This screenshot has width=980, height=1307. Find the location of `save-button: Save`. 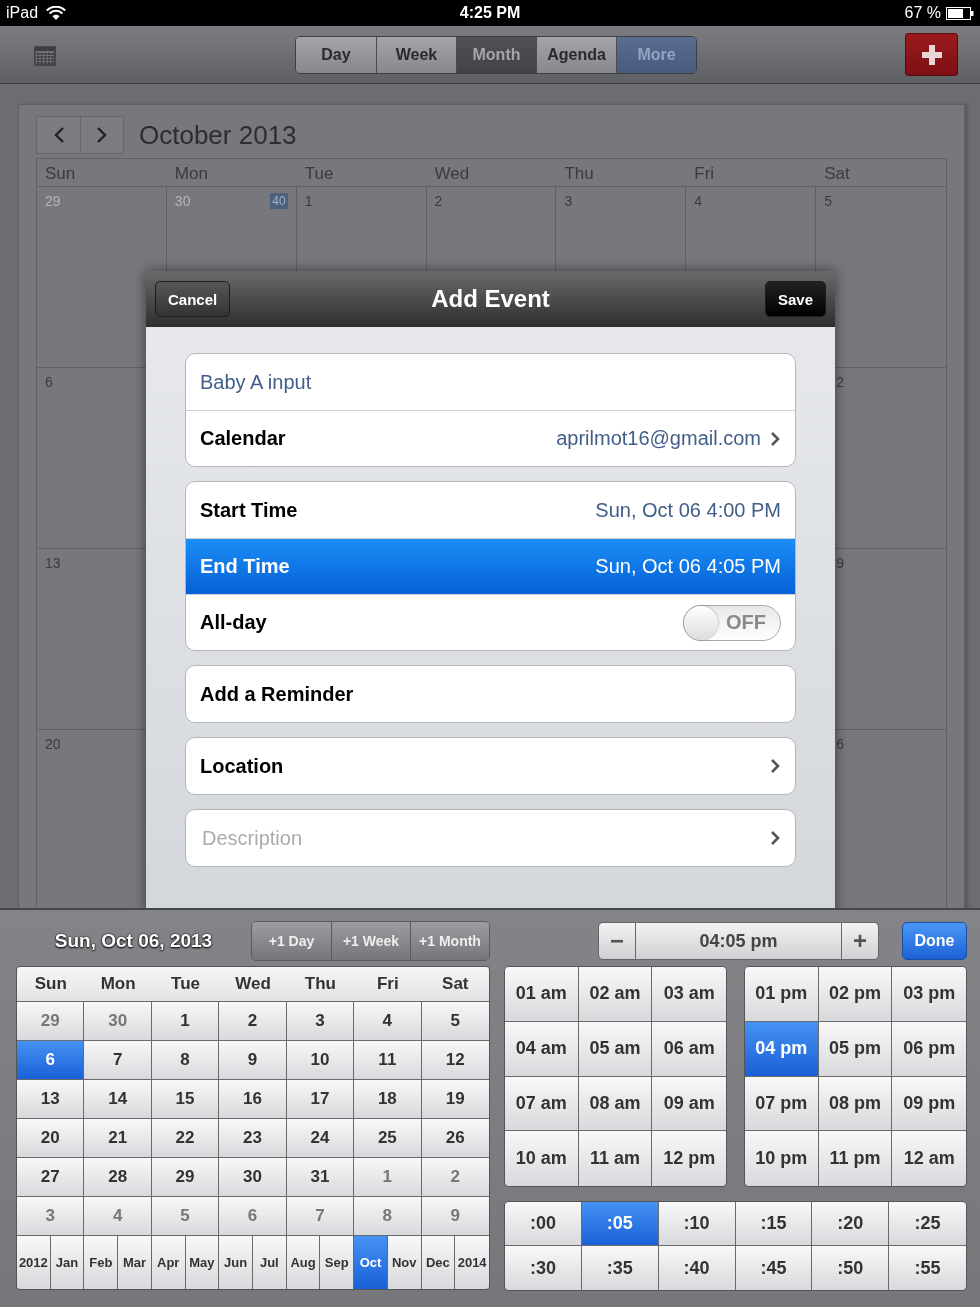

save-button: Save is located at coordinates (795, 299).